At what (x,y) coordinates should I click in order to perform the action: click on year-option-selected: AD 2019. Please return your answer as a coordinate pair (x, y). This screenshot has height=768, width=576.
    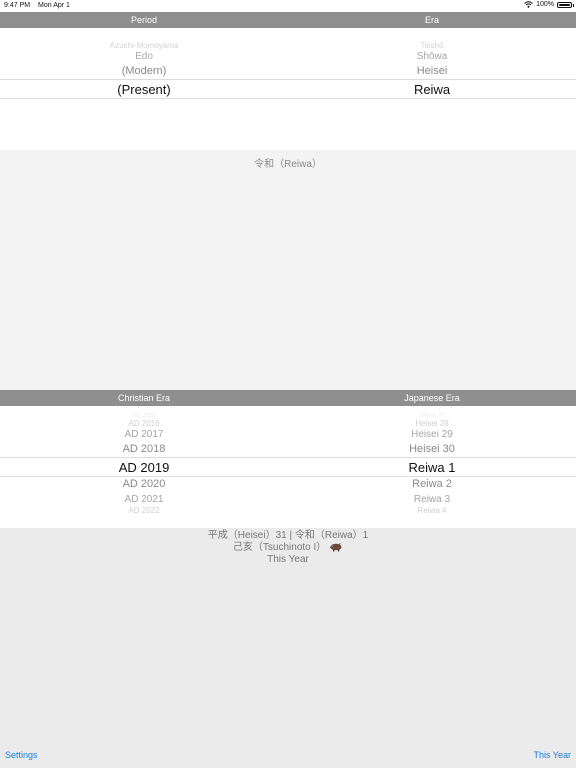
    Looking at the image, I should click on (144, 467).